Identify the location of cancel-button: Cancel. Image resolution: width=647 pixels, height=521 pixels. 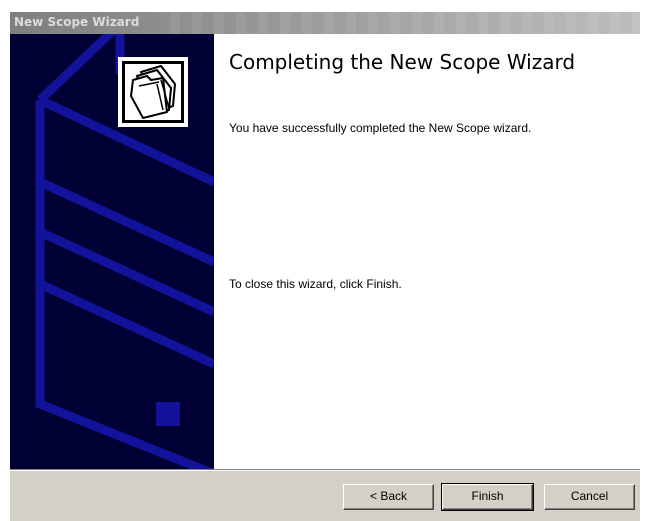
(589, 497).